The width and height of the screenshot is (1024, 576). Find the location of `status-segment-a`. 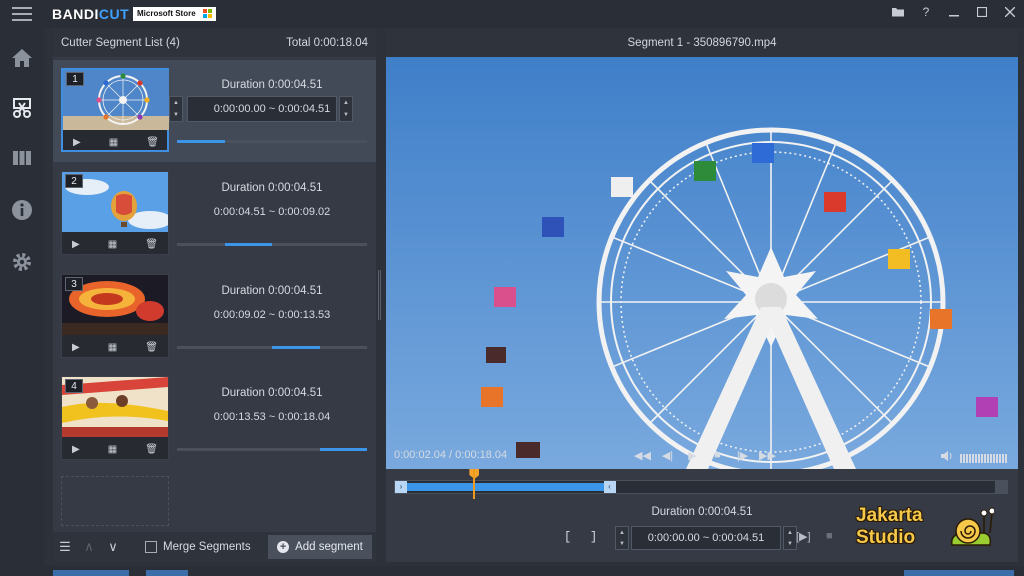

status-segment-a is located at coordinates (91, 573).